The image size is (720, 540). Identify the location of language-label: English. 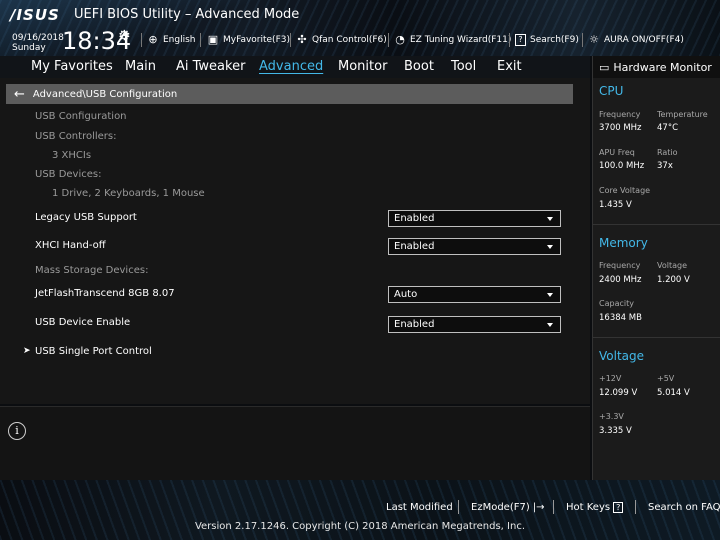
(179, 40).